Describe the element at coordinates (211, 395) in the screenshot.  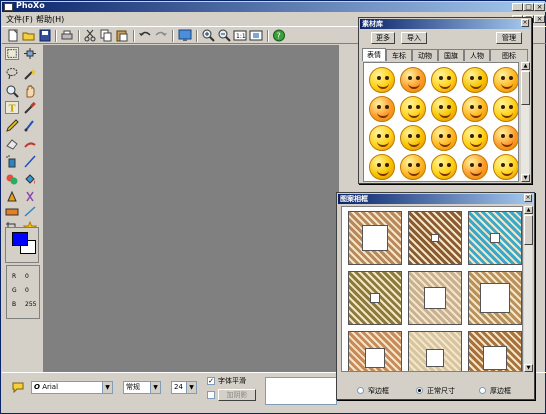
I see `shadow-checkbox` at that location.